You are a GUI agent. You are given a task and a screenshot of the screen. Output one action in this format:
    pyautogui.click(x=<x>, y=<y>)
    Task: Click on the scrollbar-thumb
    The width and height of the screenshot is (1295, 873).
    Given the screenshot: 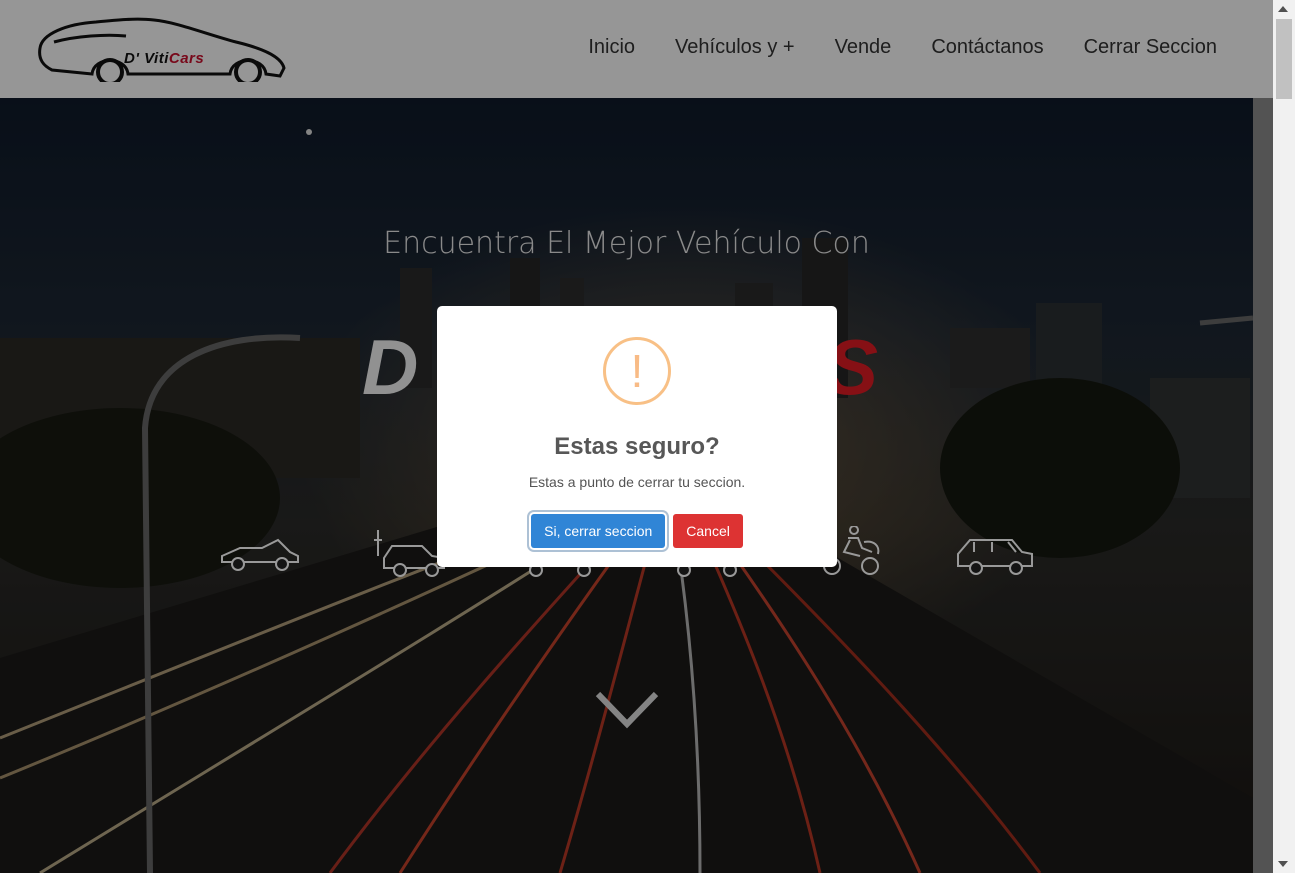 What is the action you would take?
    pyautogui.click(x=1284, y=59)
    